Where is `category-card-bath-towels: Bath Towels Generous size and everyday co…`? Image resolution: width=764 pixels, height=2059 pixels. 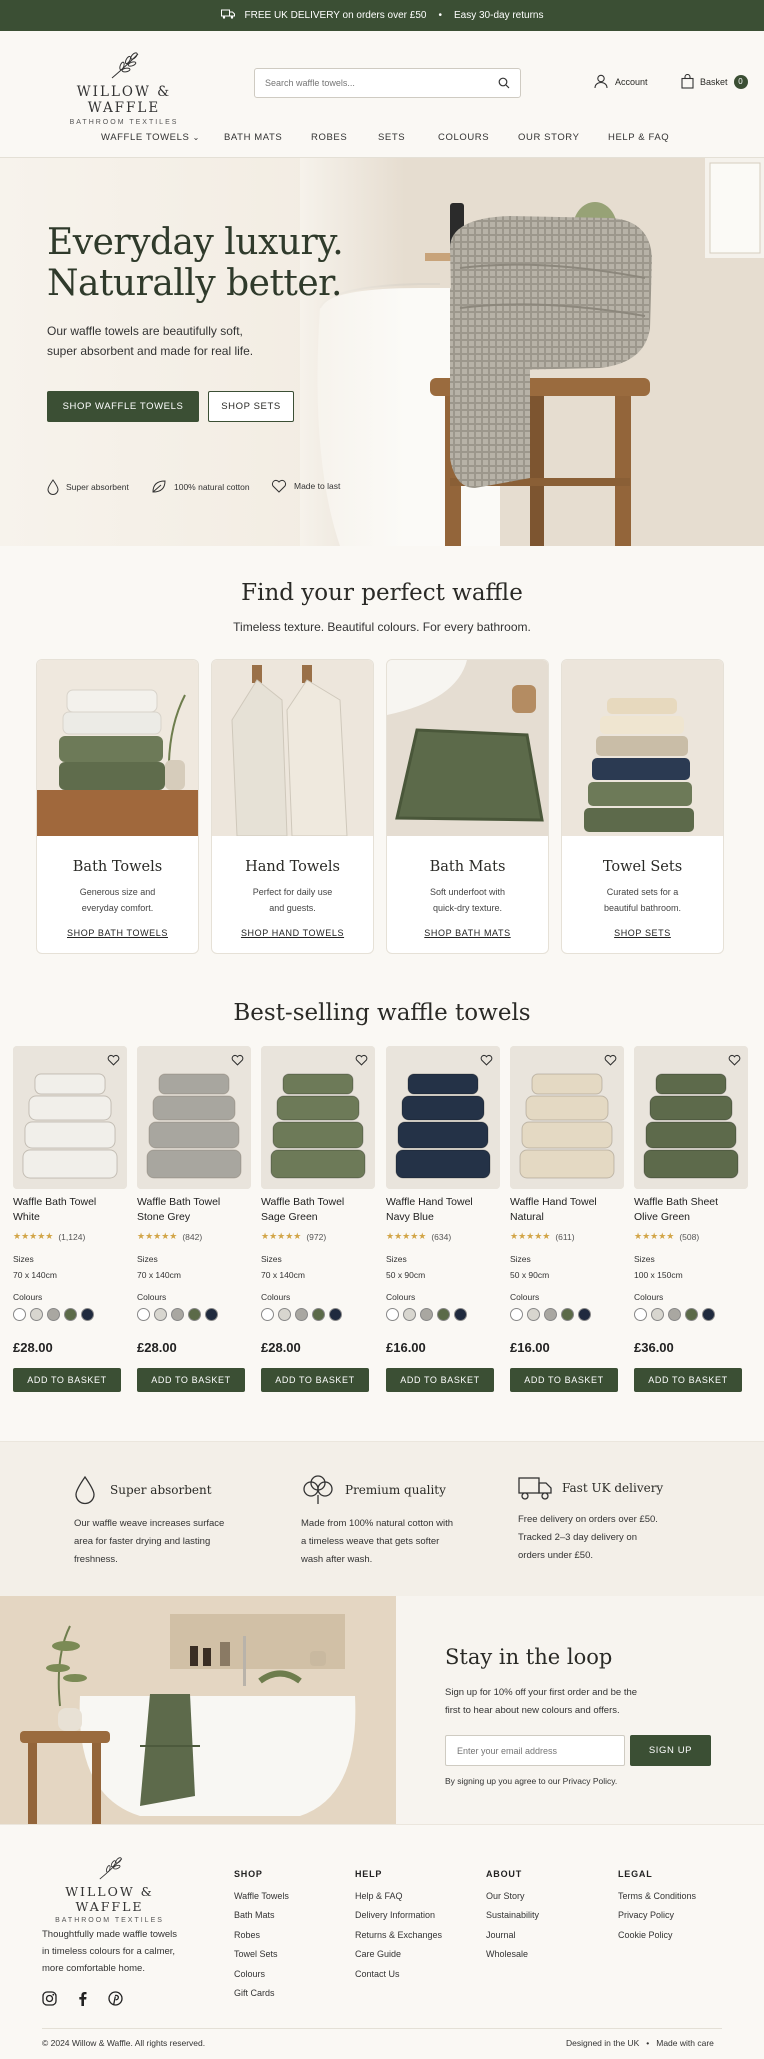 category-card-bath-towels: Bath Towels Generous size and everyday co… is located at coordinates (117, 806).